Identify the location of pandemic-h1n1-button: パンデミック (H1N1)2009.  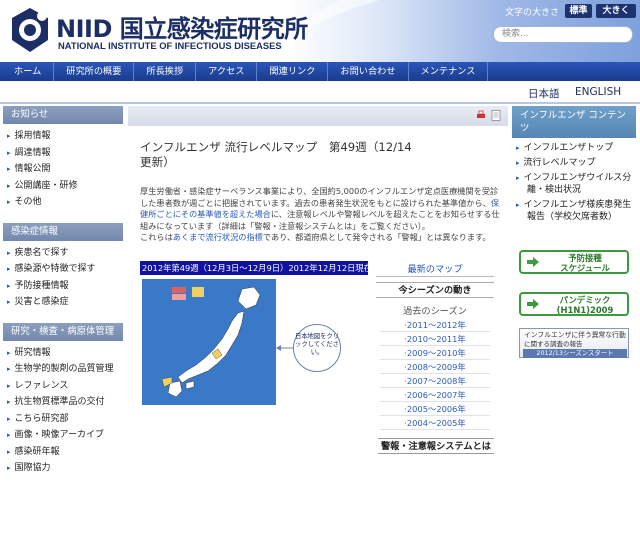
(574, 304).